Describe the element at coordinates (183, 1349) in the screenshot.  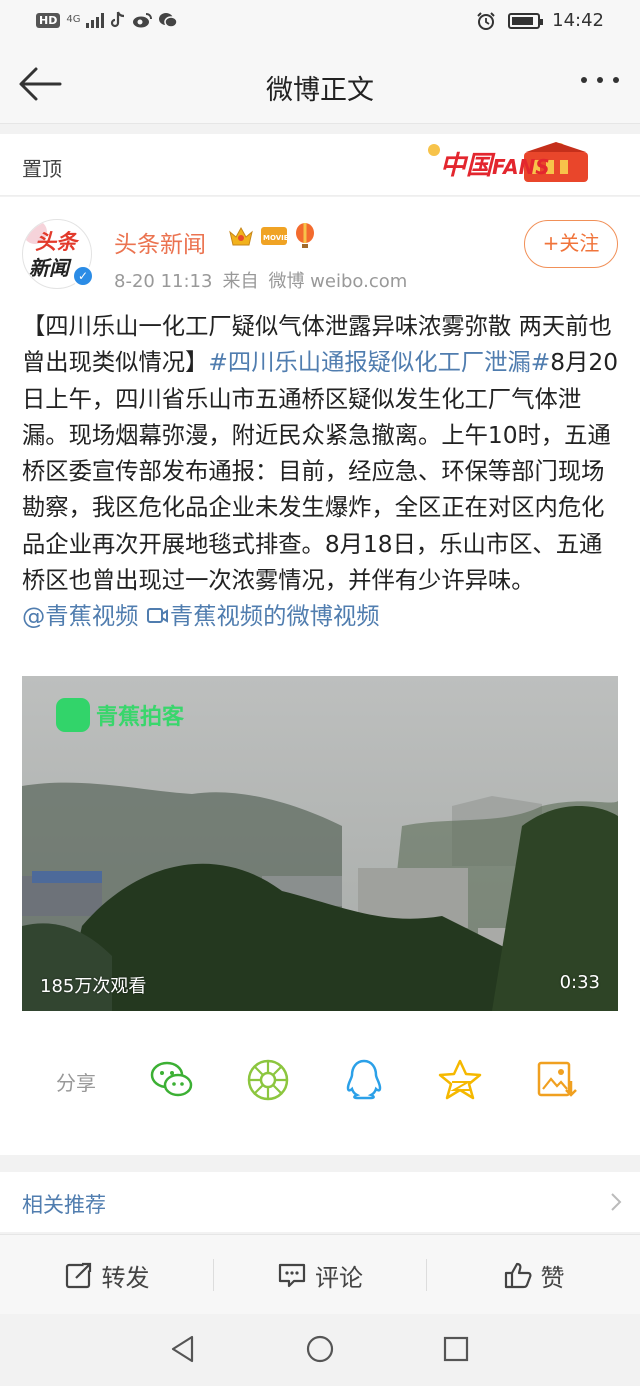
I see `back-key-icon` at that location.